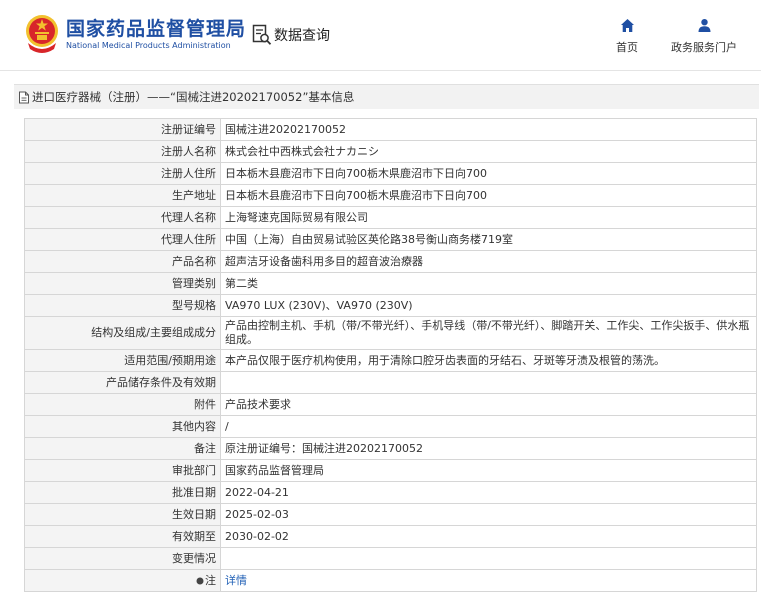 The height and width of the screenshot is (592, 761). Describe the element at coordinates (488, 217) in the screenshot. I see `field-value: 上海弩速克国际贸易有限公司` at that location.